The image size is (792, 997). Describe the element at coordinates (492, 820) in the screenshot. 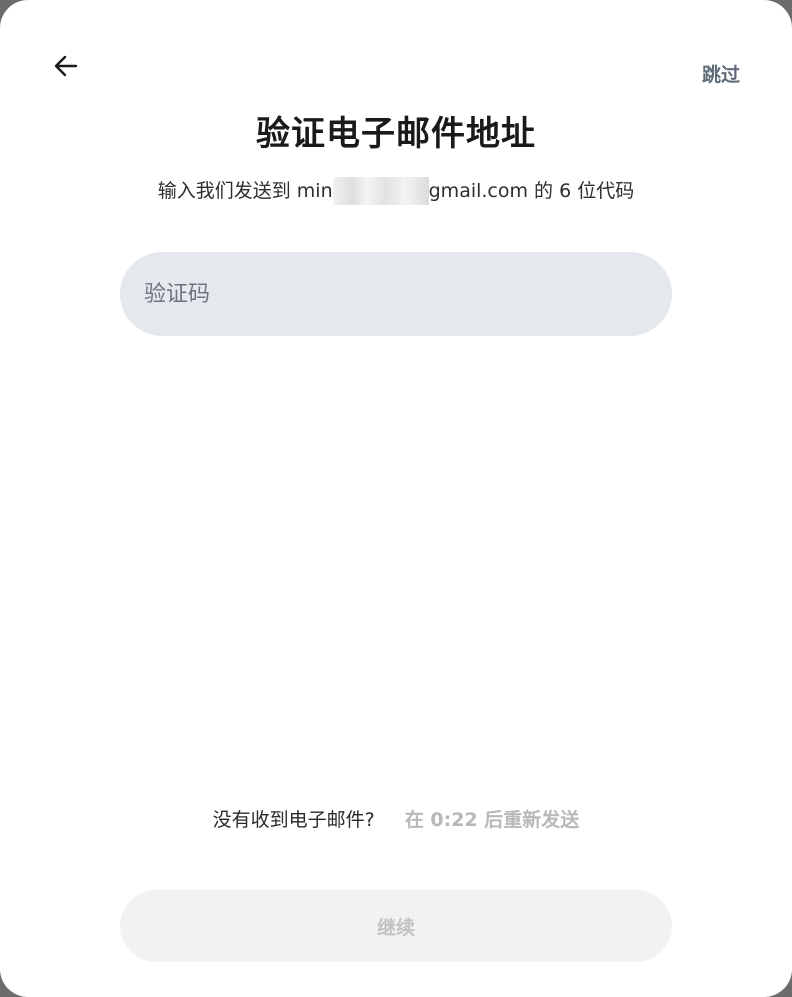

I see `resend-timer-link: 在 0:22 后重新发送` at that location.